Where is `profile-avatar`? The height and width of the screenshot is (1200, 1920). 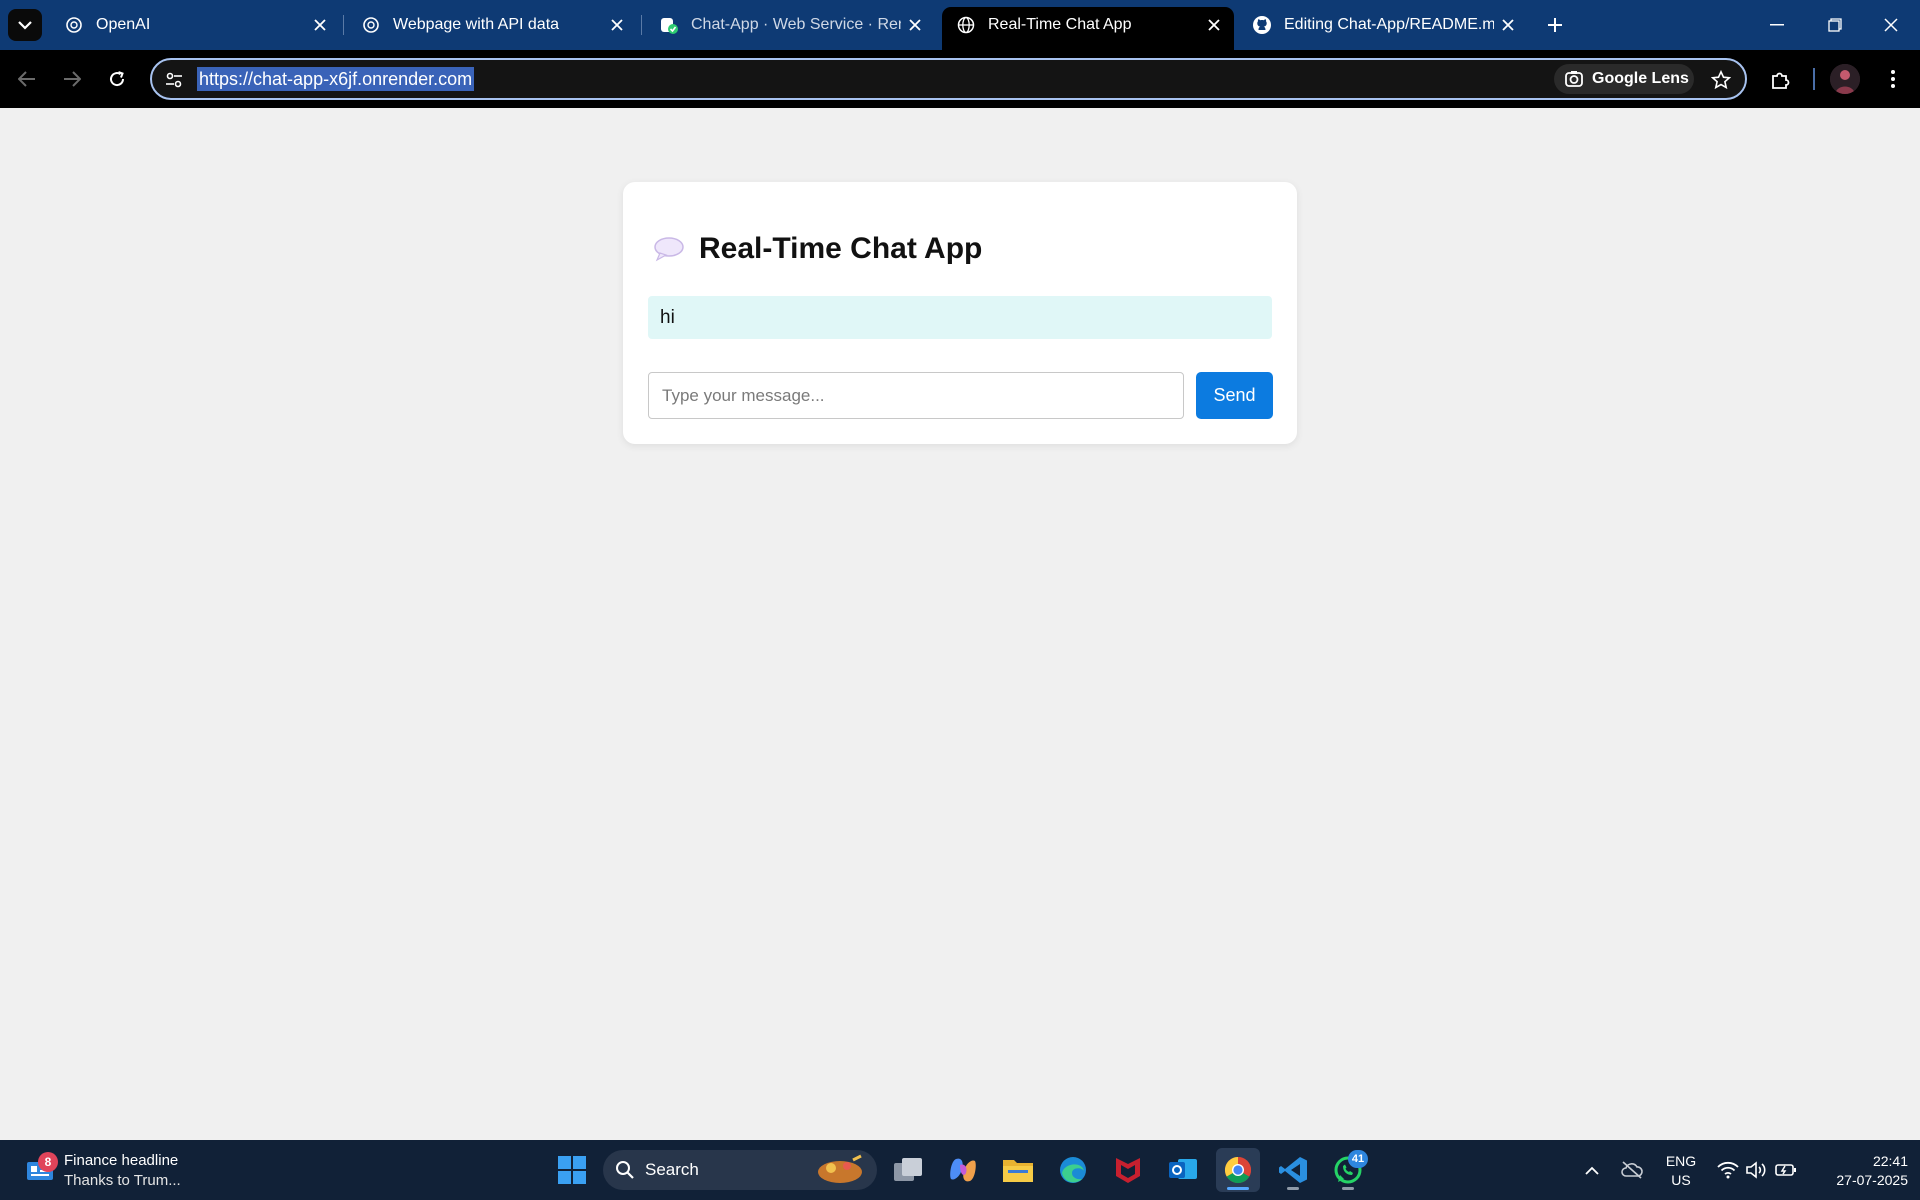
profile-avatar is located at coordinates (1845, 79).